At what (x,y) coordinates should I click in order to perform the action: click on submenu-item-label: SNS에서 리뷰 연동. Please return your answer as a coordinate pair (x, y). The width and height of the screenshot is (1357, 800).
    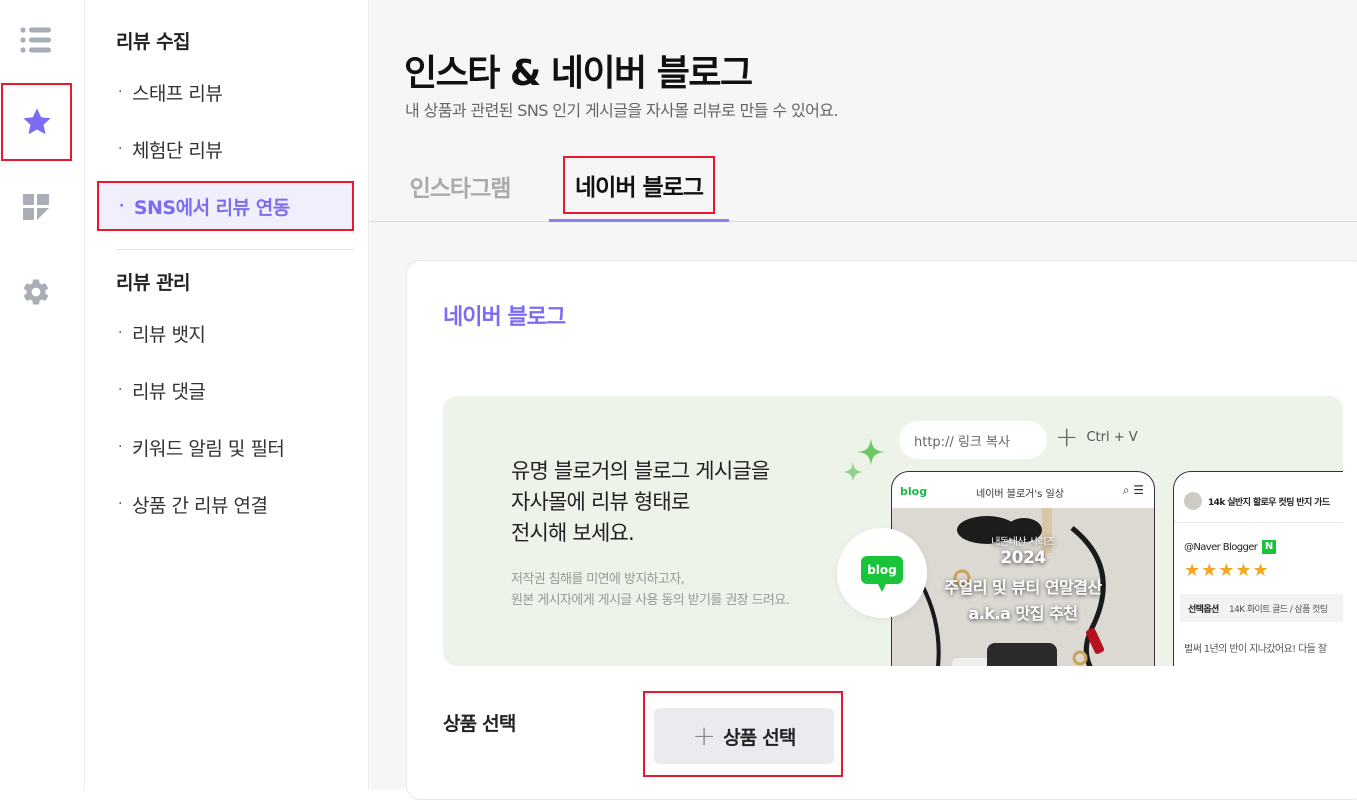
    Looking at the image, I should click on (211, 207).